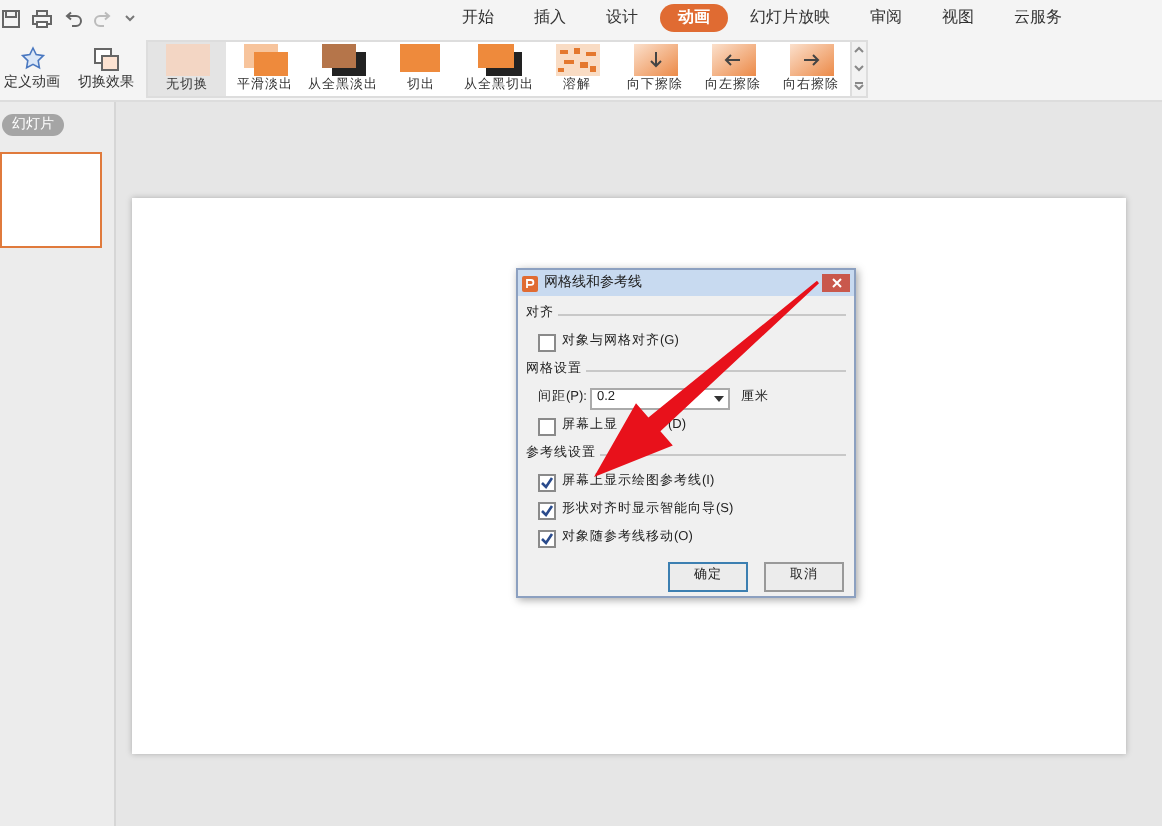 Image resolution: width=1162 pixels, height=826 pixels. What do you see at coordinates (790, 18) in the screenshot?
I see `menu-tab: 幻灯片放映` at bounding box center [790, 18].